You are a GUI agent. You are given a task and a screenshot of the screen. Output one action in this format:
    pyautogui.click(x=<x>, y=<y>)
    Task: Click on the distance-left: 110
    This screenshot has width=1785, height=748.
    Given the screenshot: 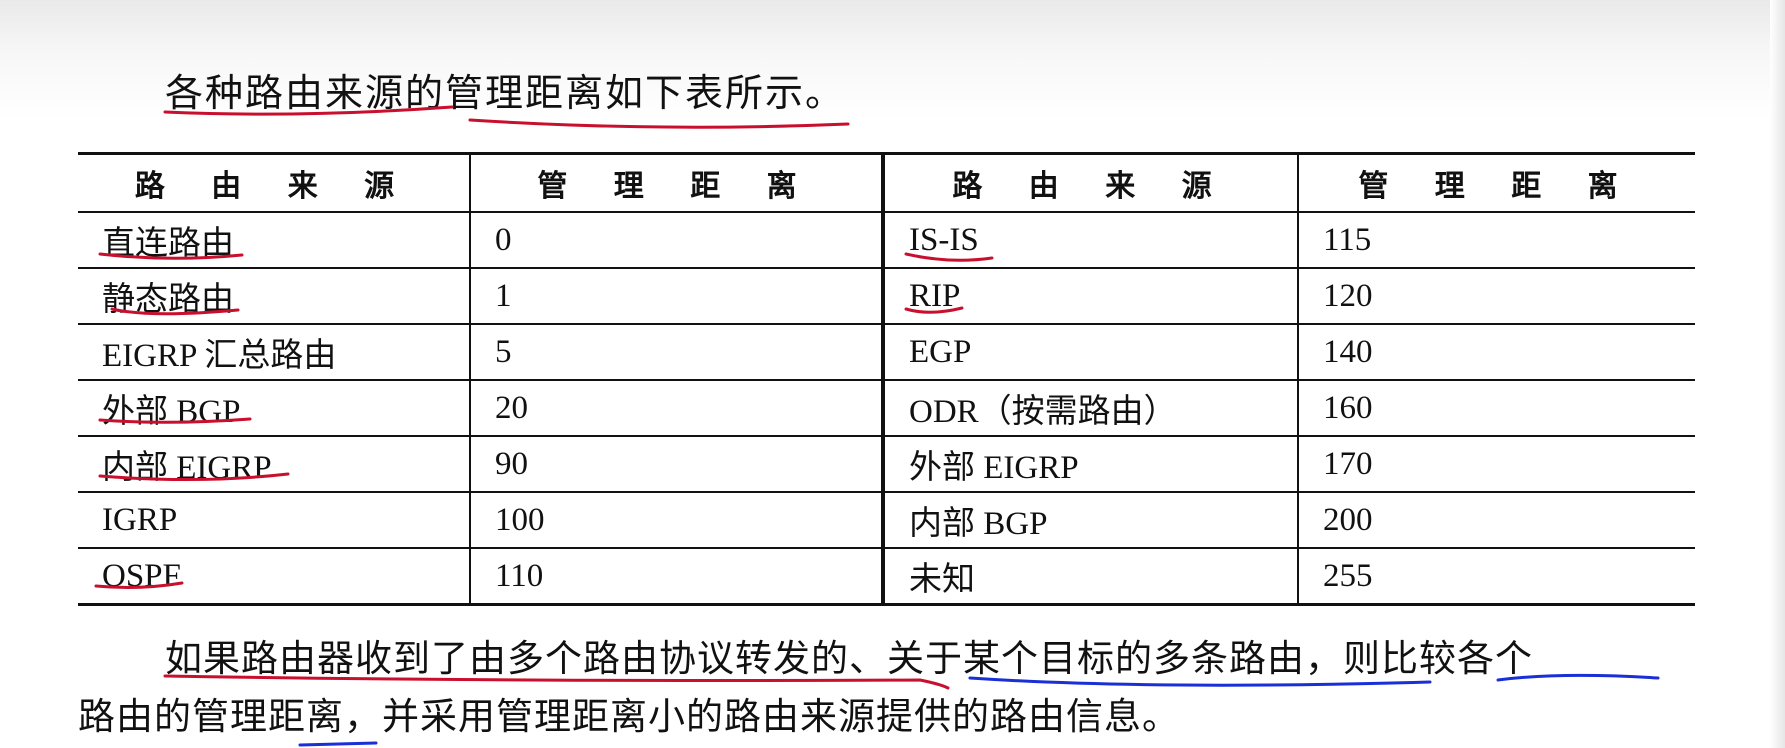 What is the action you would take?
    pyautogui.click(x=676, y=577)
    